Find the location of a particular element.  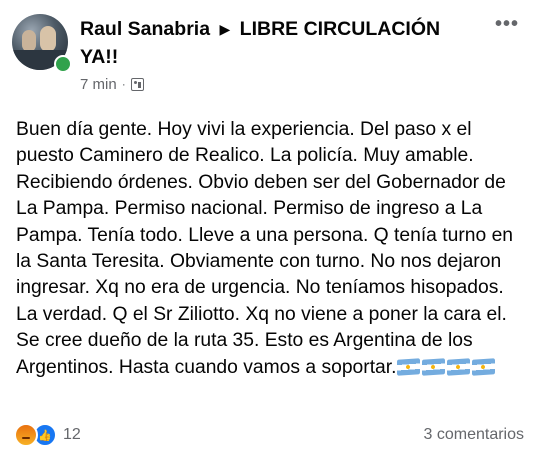

triangle-right-icon: ▶ is located at coordinates (225, 29).